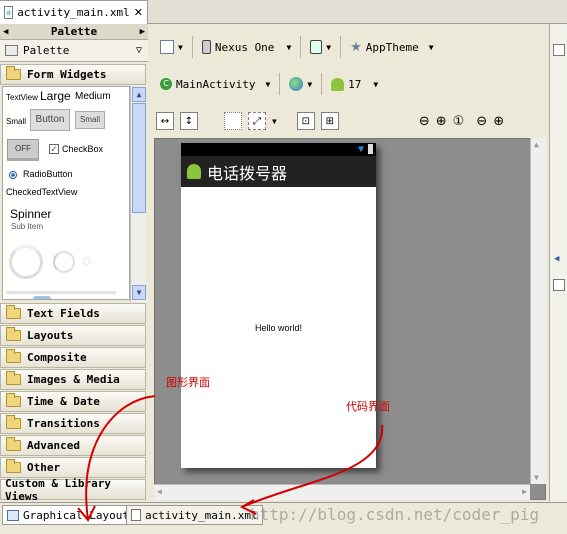 The width and height of the screenshot is (567, 534). Describe the element at coordinates (64, 262) in the screenshot. I see `progress-medium-icon` at that location.